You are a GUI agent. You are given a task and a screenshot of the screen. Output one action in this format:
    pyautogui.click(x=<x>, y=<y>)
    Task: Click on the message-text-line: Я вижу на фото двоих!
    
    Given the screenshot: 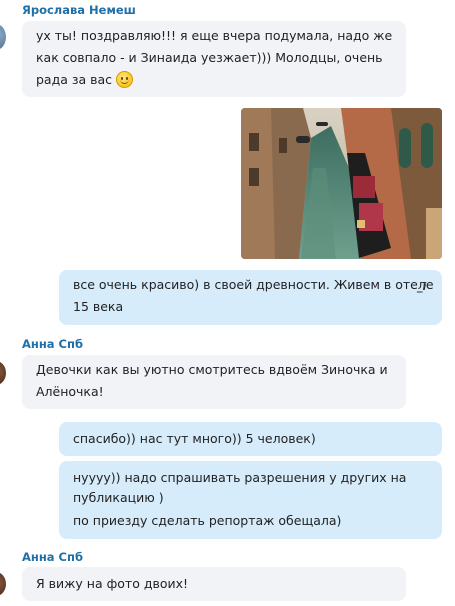 What is the action you would take?
    pyautogui.click(x=112, y=583)
    